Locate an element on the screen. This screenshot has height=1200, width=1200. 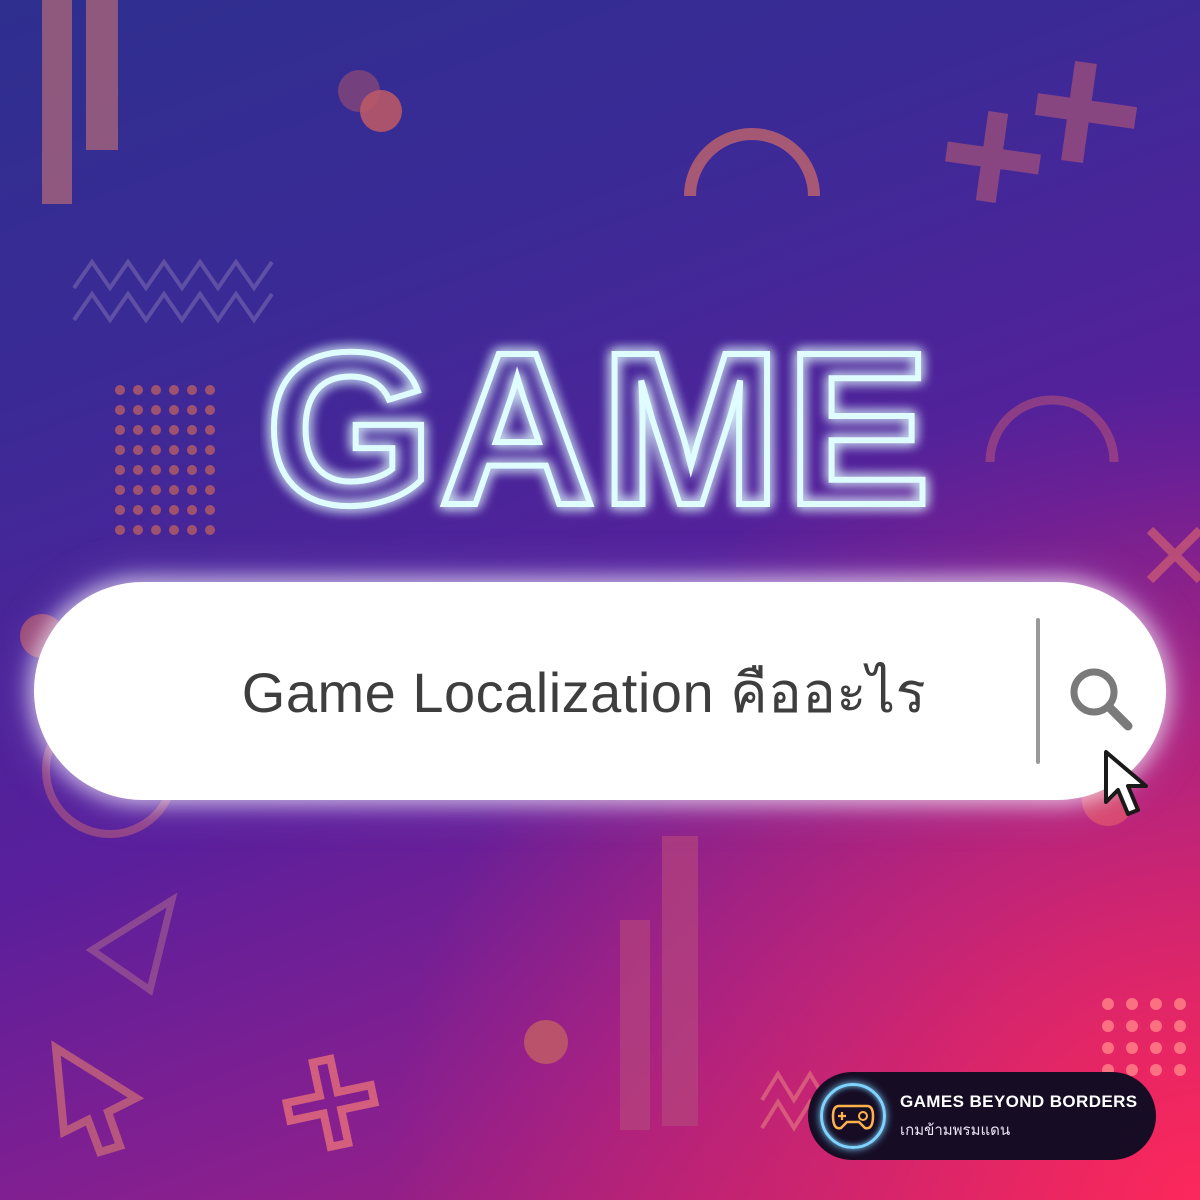
gamepad-icon is located at coordinates (853, 1116).